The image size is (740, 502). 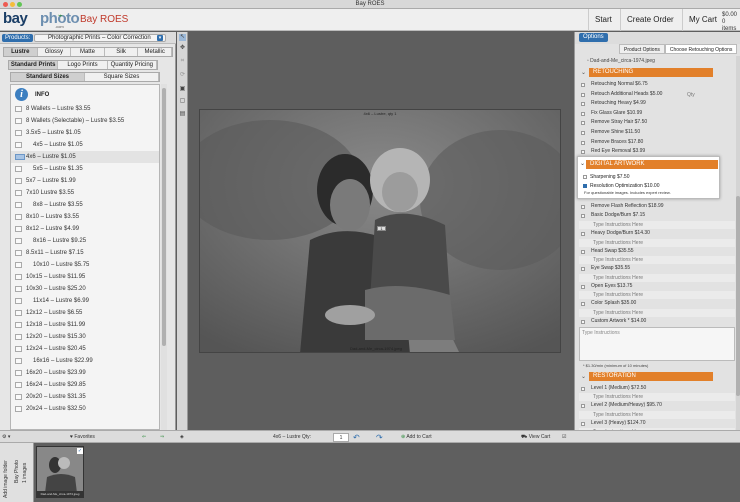 I want to click on size-item: 5x5 – Lustre $1.35, so click(x=85, y=169).